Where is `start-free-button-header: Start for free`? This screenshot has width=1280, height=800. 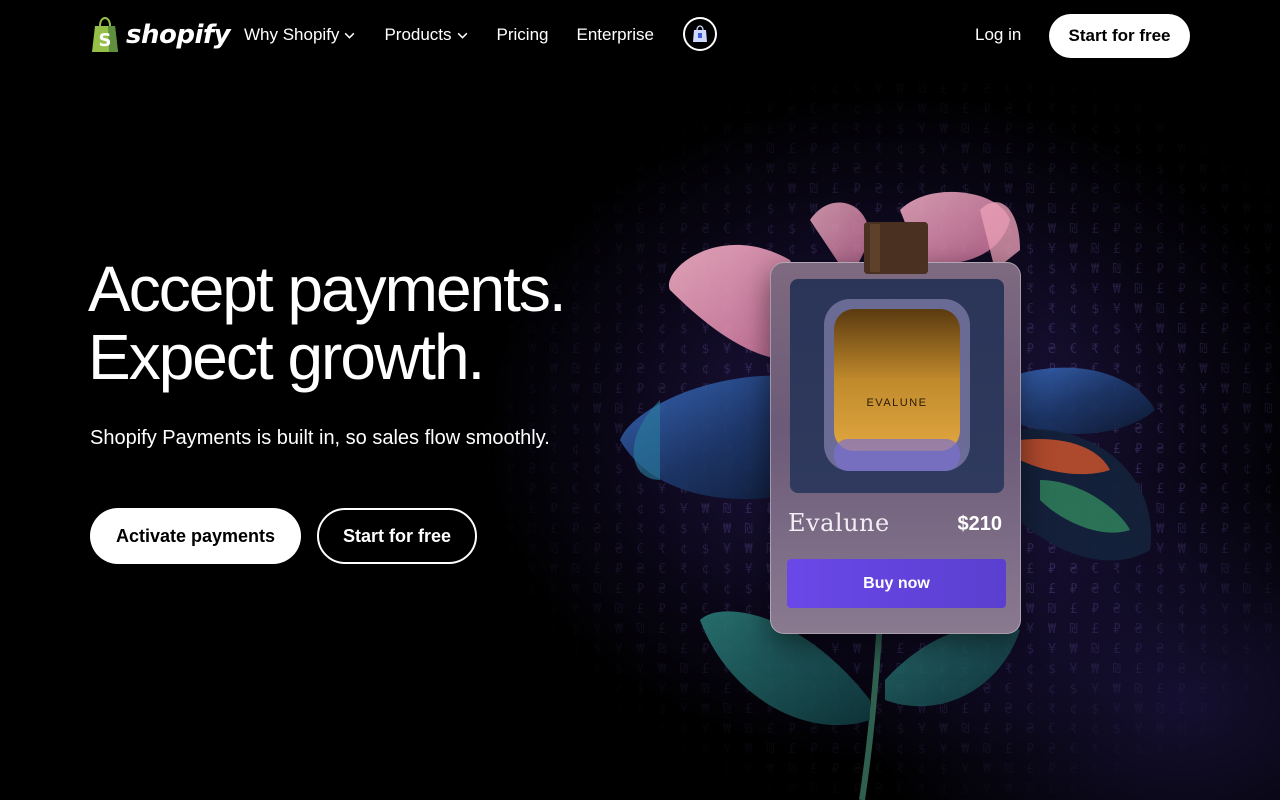
start-free-button-header: Start for free is located at coordinates (1119, 36).